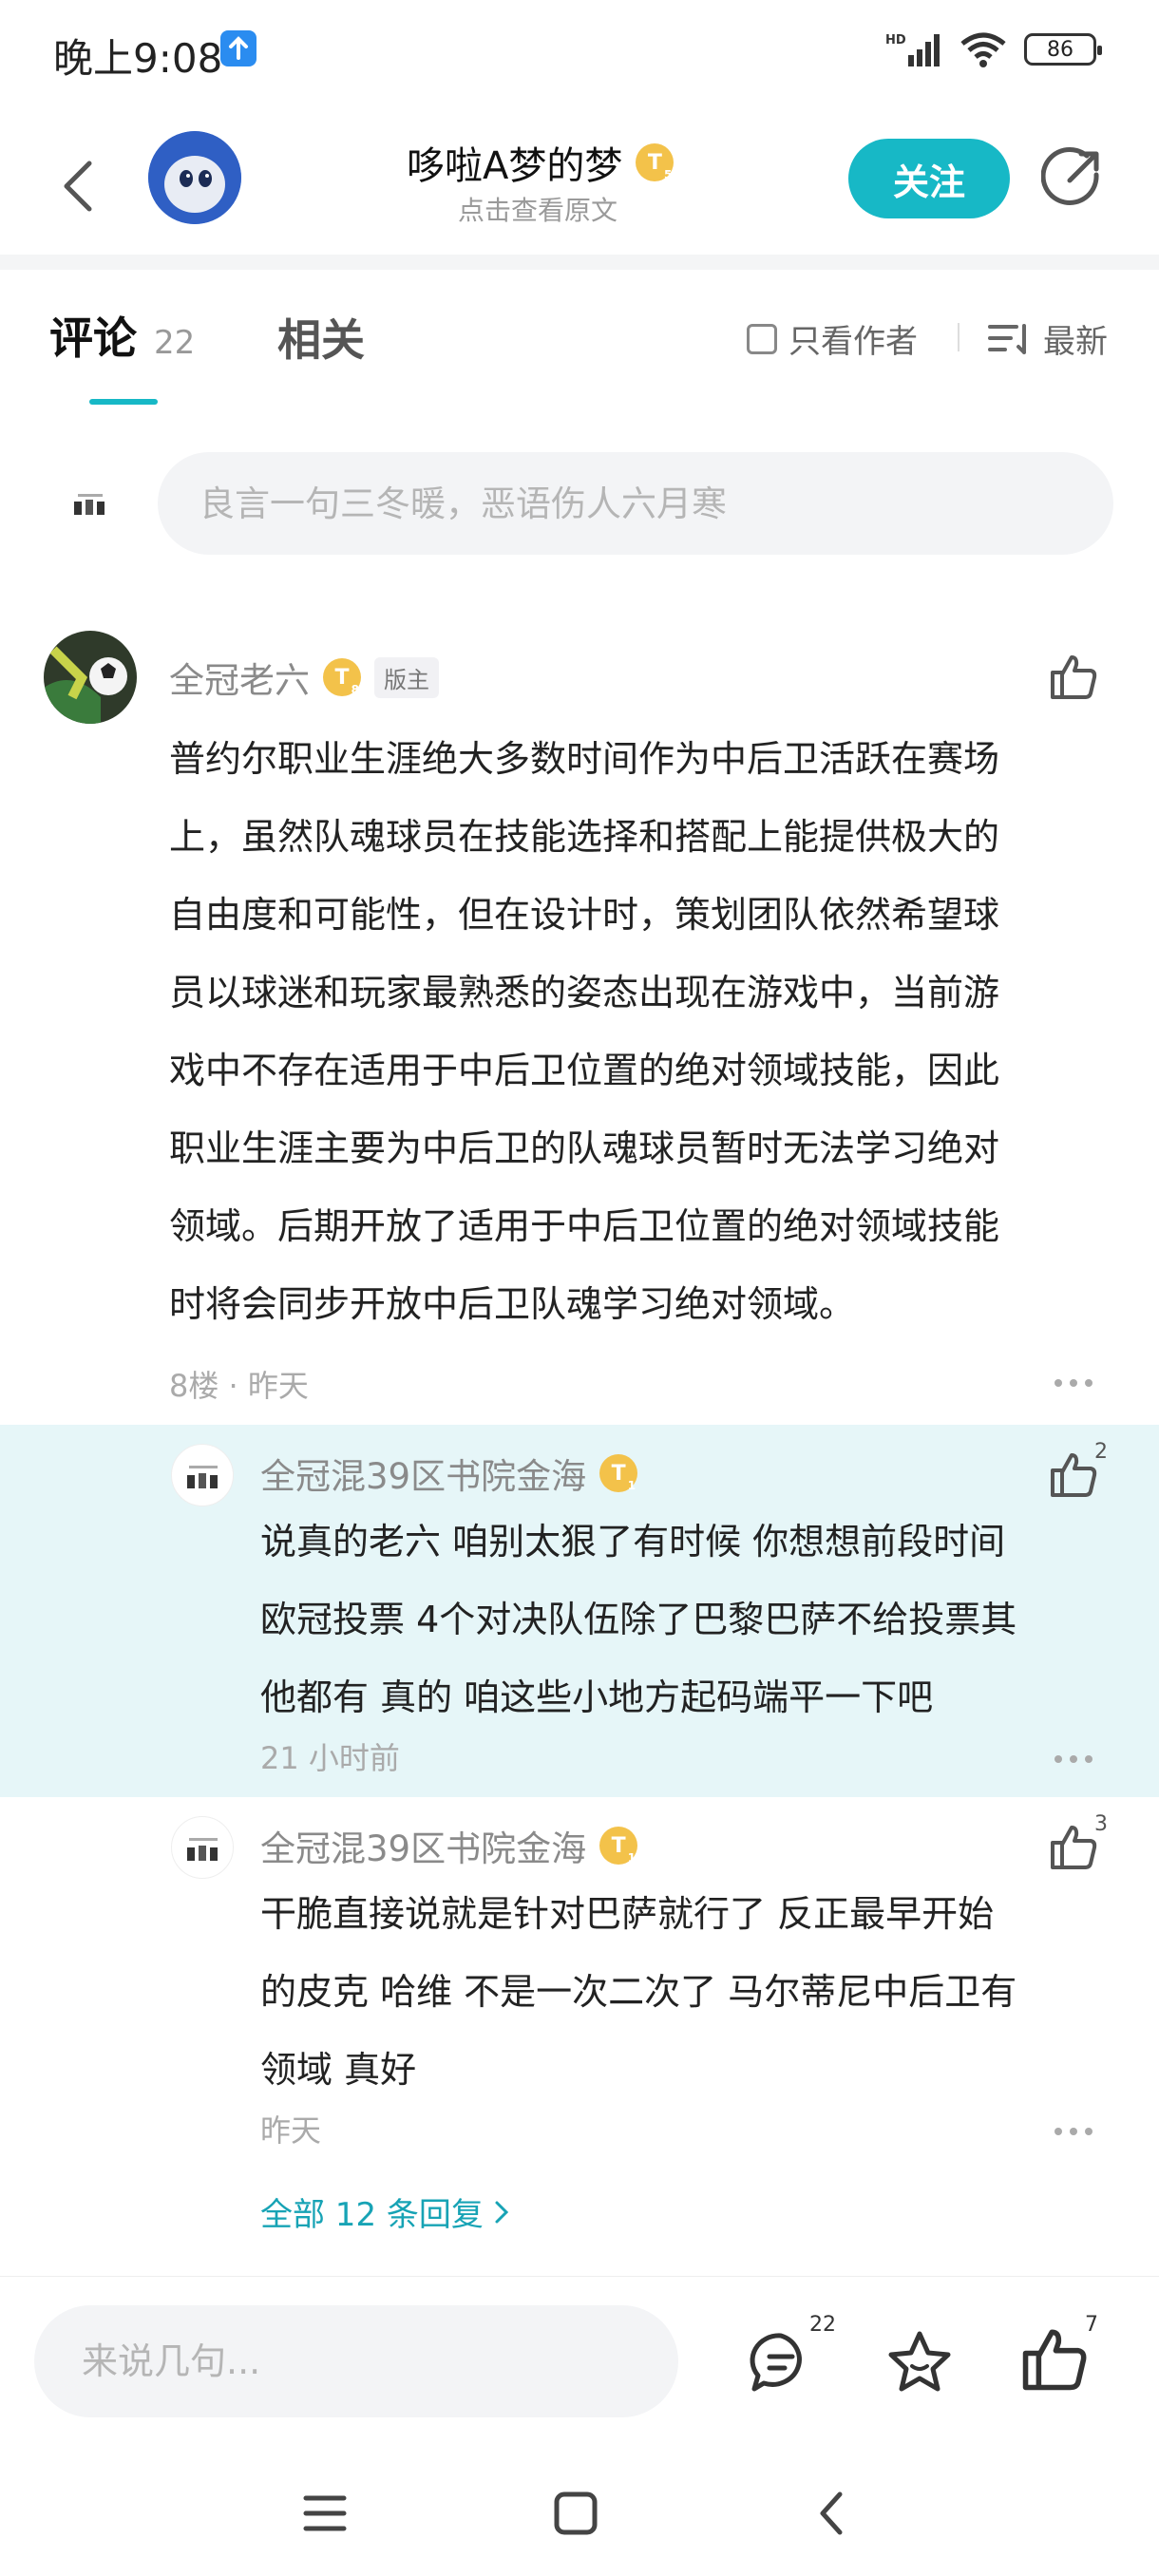 Image resolution: width=1159 pixels, height=2576 pixels. What do you see at coordinates (627, 1914) in the screenshot?
I see `reply-line: 干脆直接说就是针对巴萨就行了 反正最早开始` at bounding box center [627, 1914].